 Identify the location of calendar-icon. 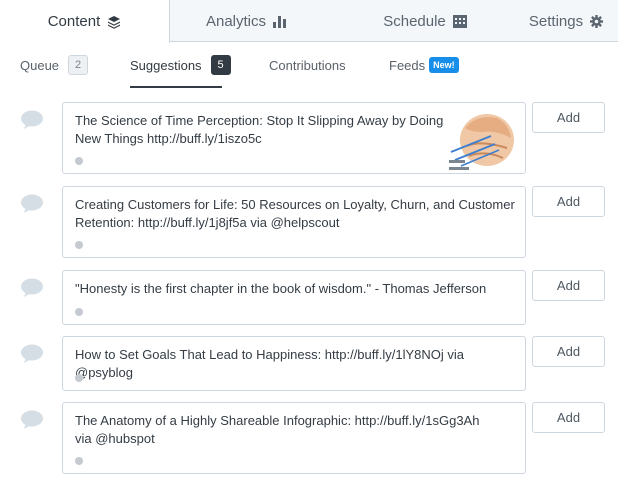
(459, 21).